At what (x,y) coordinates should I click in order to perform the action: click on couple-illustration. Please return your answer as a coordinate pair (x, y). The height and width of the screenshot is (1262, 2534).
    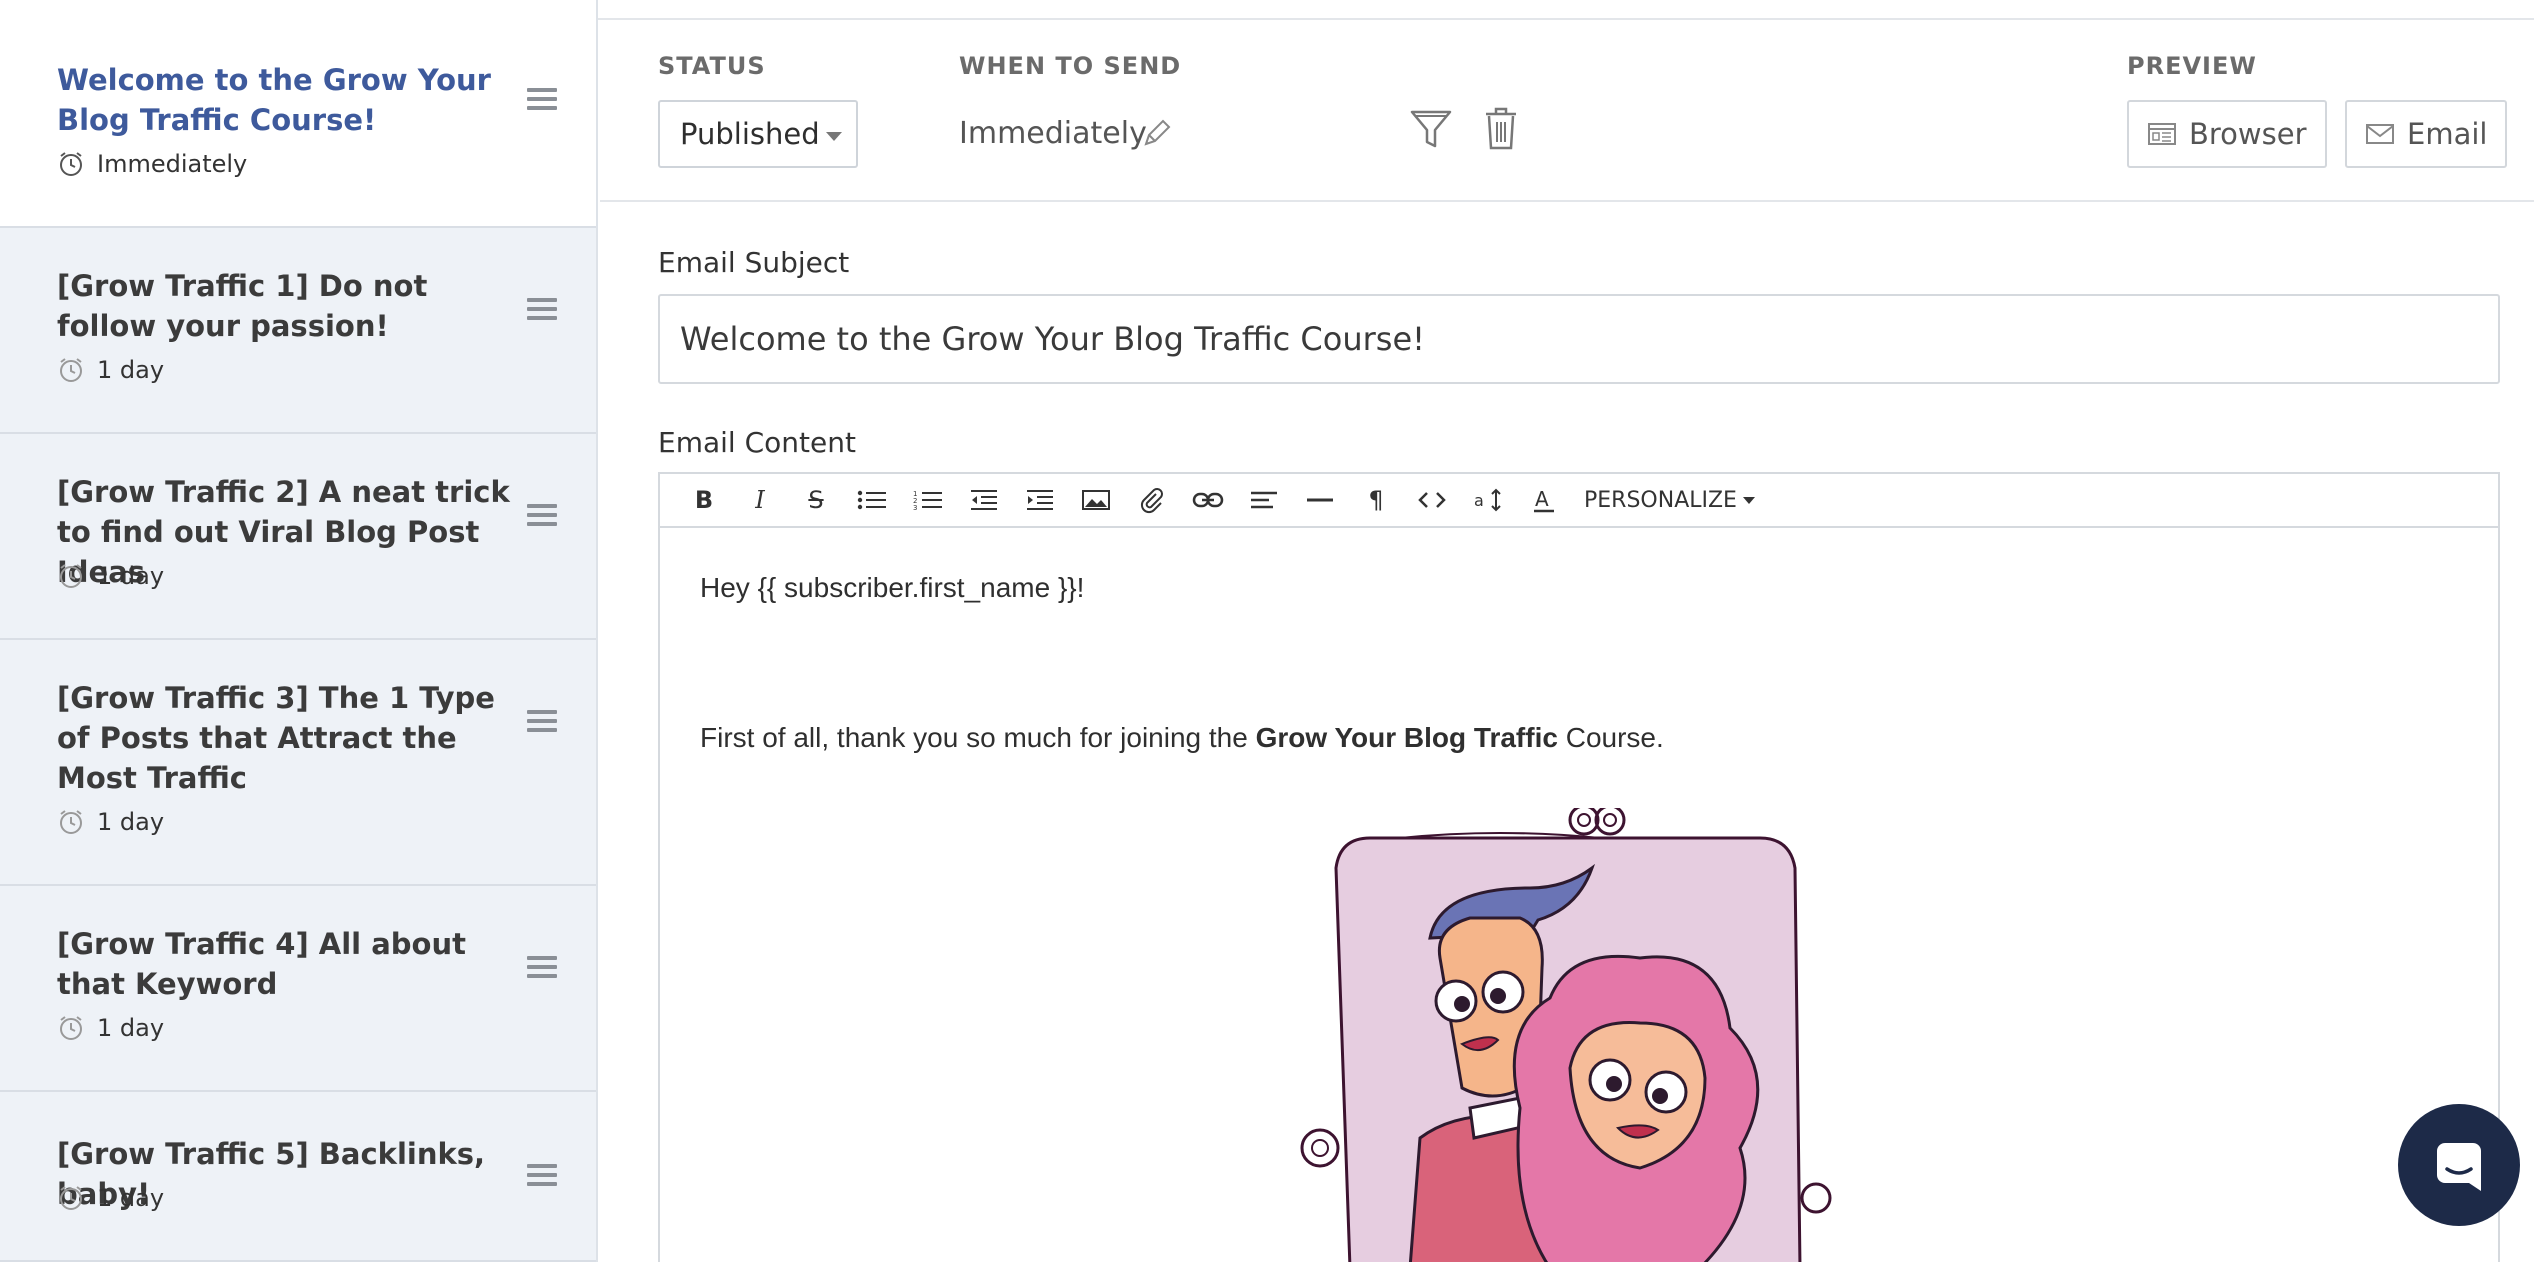
    Looking at the image, I should click on (1566, 1035).